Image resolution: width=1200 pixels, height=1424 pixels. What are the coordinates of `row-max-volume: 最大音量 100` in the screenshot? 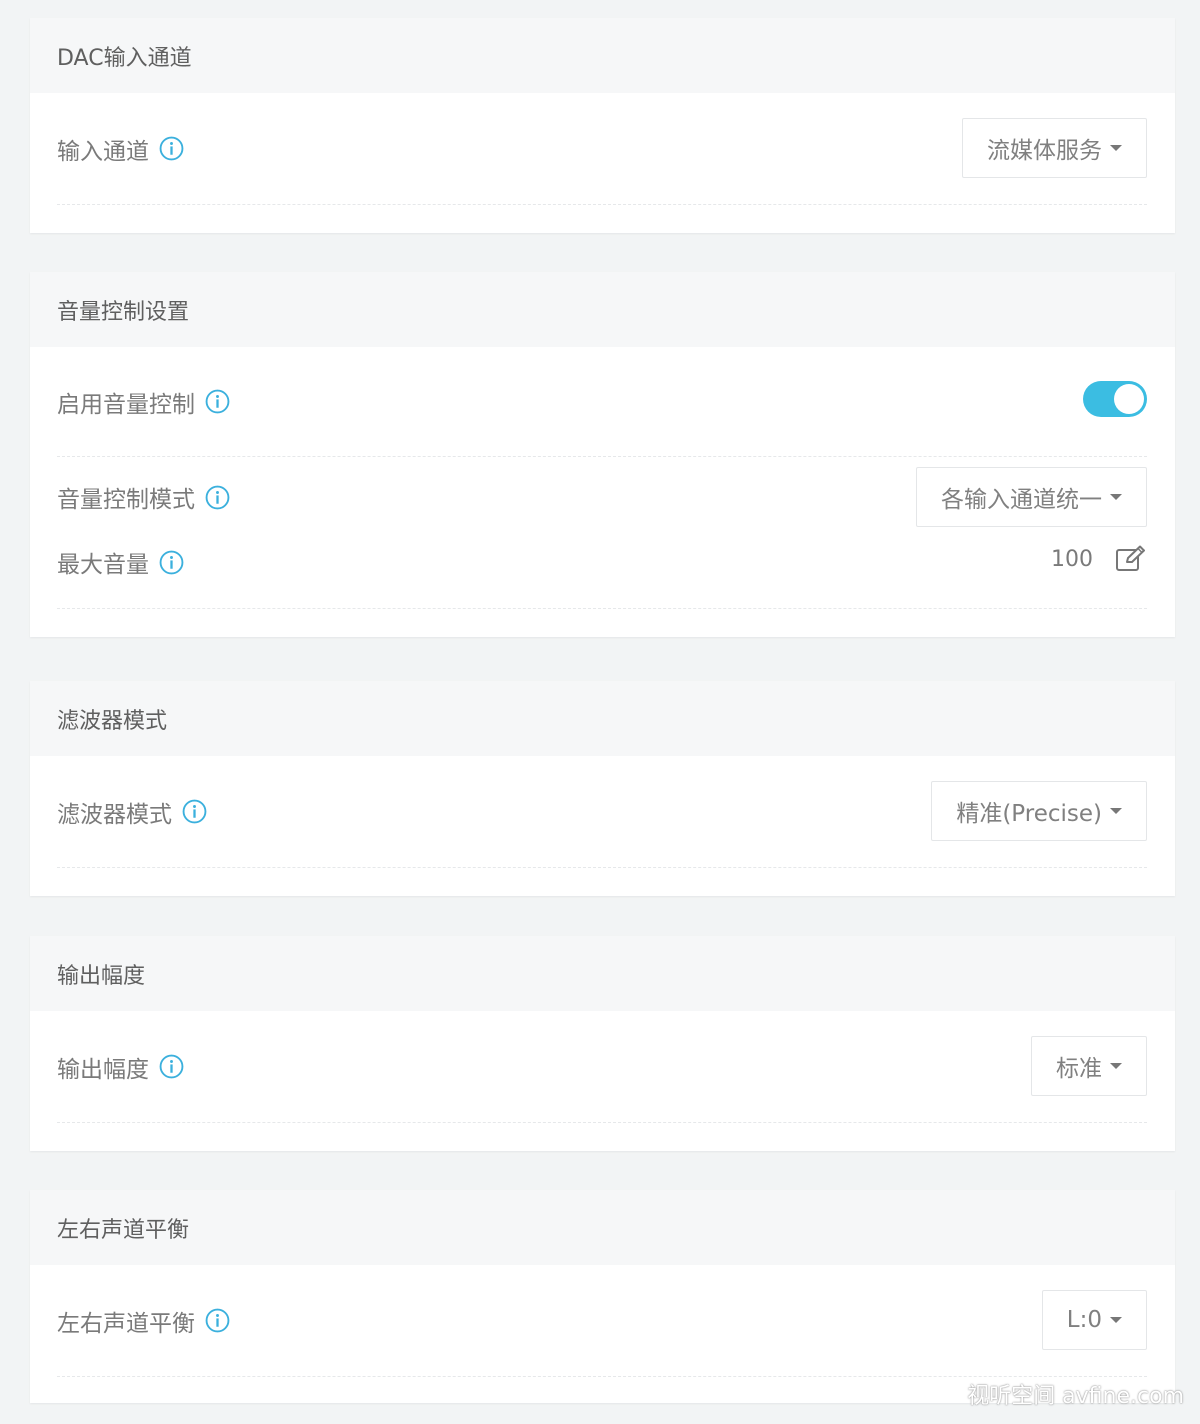 It's located at (602, 573).